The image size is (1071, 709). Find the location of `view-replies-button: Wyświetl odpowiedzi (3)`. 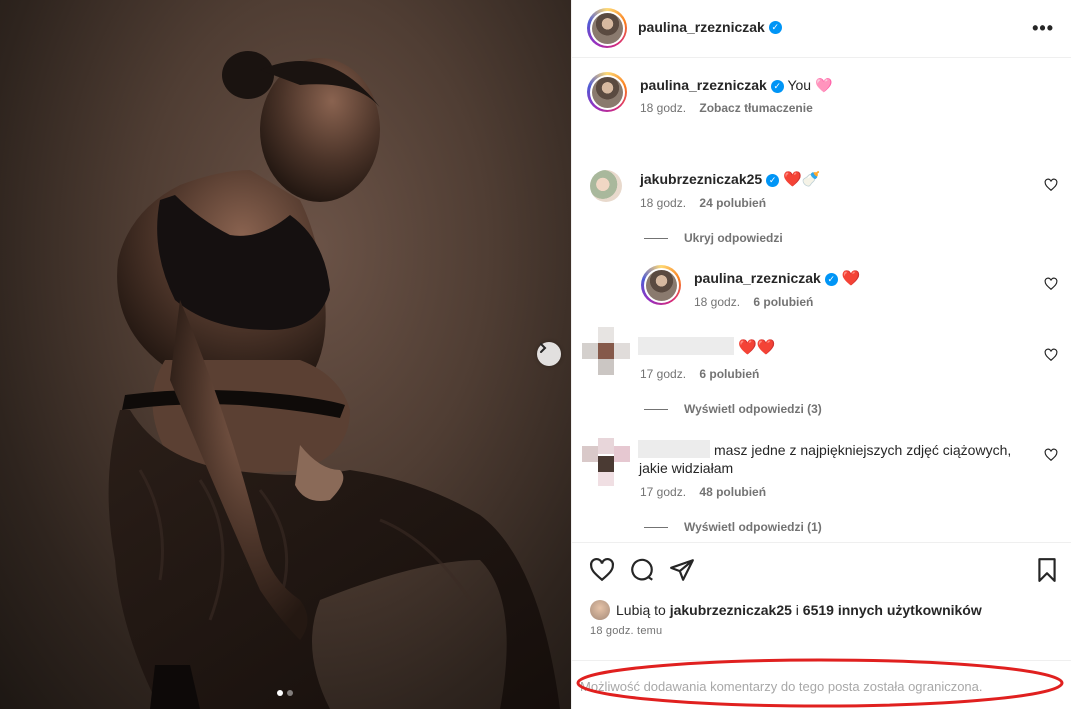

view-replies-button: Wyświetl odpowiedzi (3) is located at coordinates (733, 409).